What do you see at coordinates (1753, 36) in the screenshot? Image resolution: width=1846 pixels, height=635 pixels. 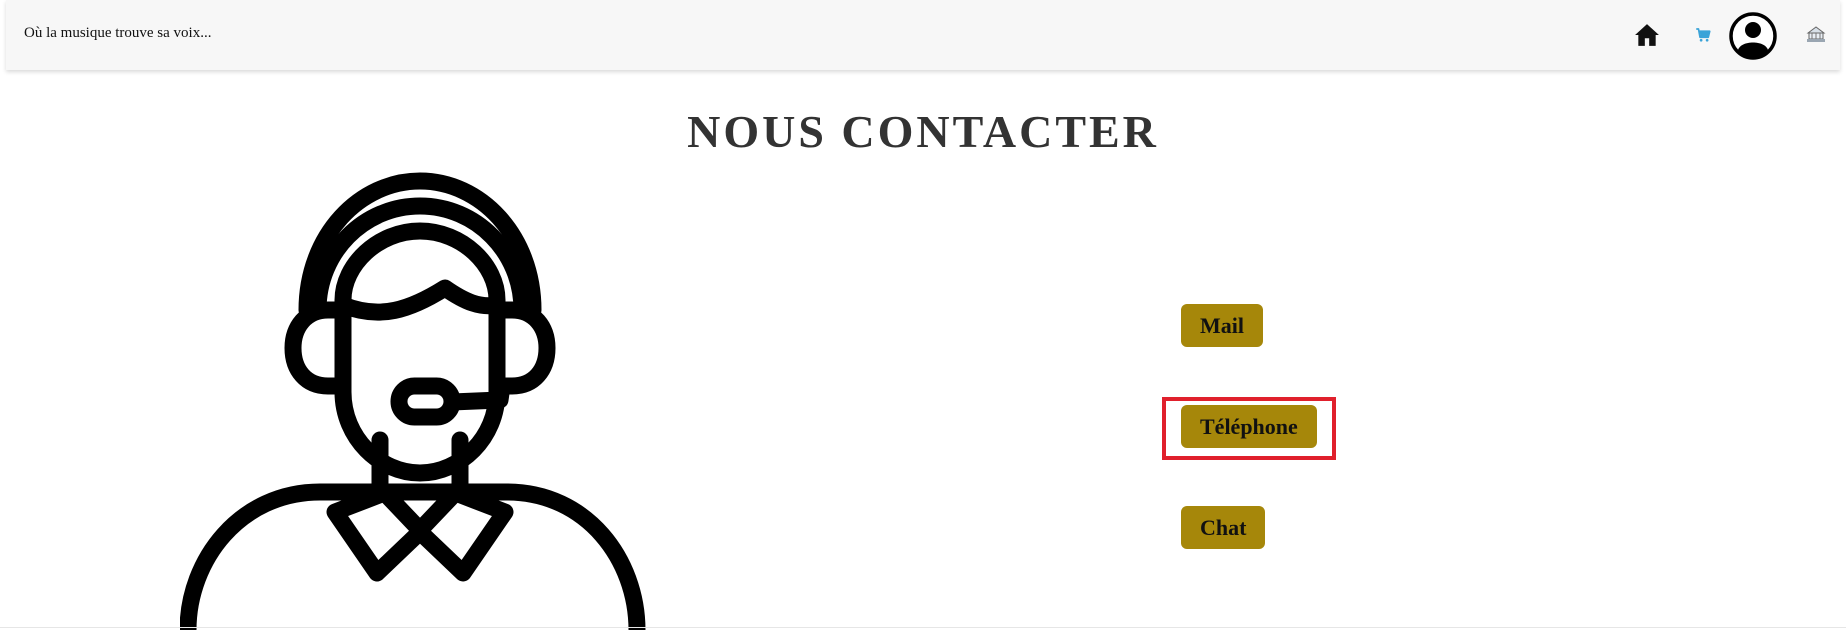 I see `user-account-icon` at bounding box center [1753, 36].